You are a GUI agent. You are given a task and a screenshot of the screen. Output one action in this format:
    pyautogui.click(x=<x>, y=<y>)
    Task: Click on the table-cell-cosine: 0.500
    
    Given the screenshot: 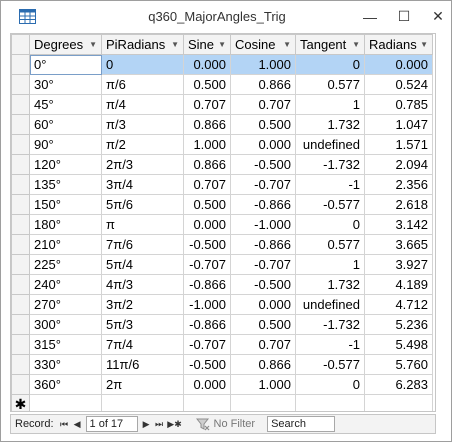 What is the action you would take?
    pyautogui.click(x=263, y=324)
    